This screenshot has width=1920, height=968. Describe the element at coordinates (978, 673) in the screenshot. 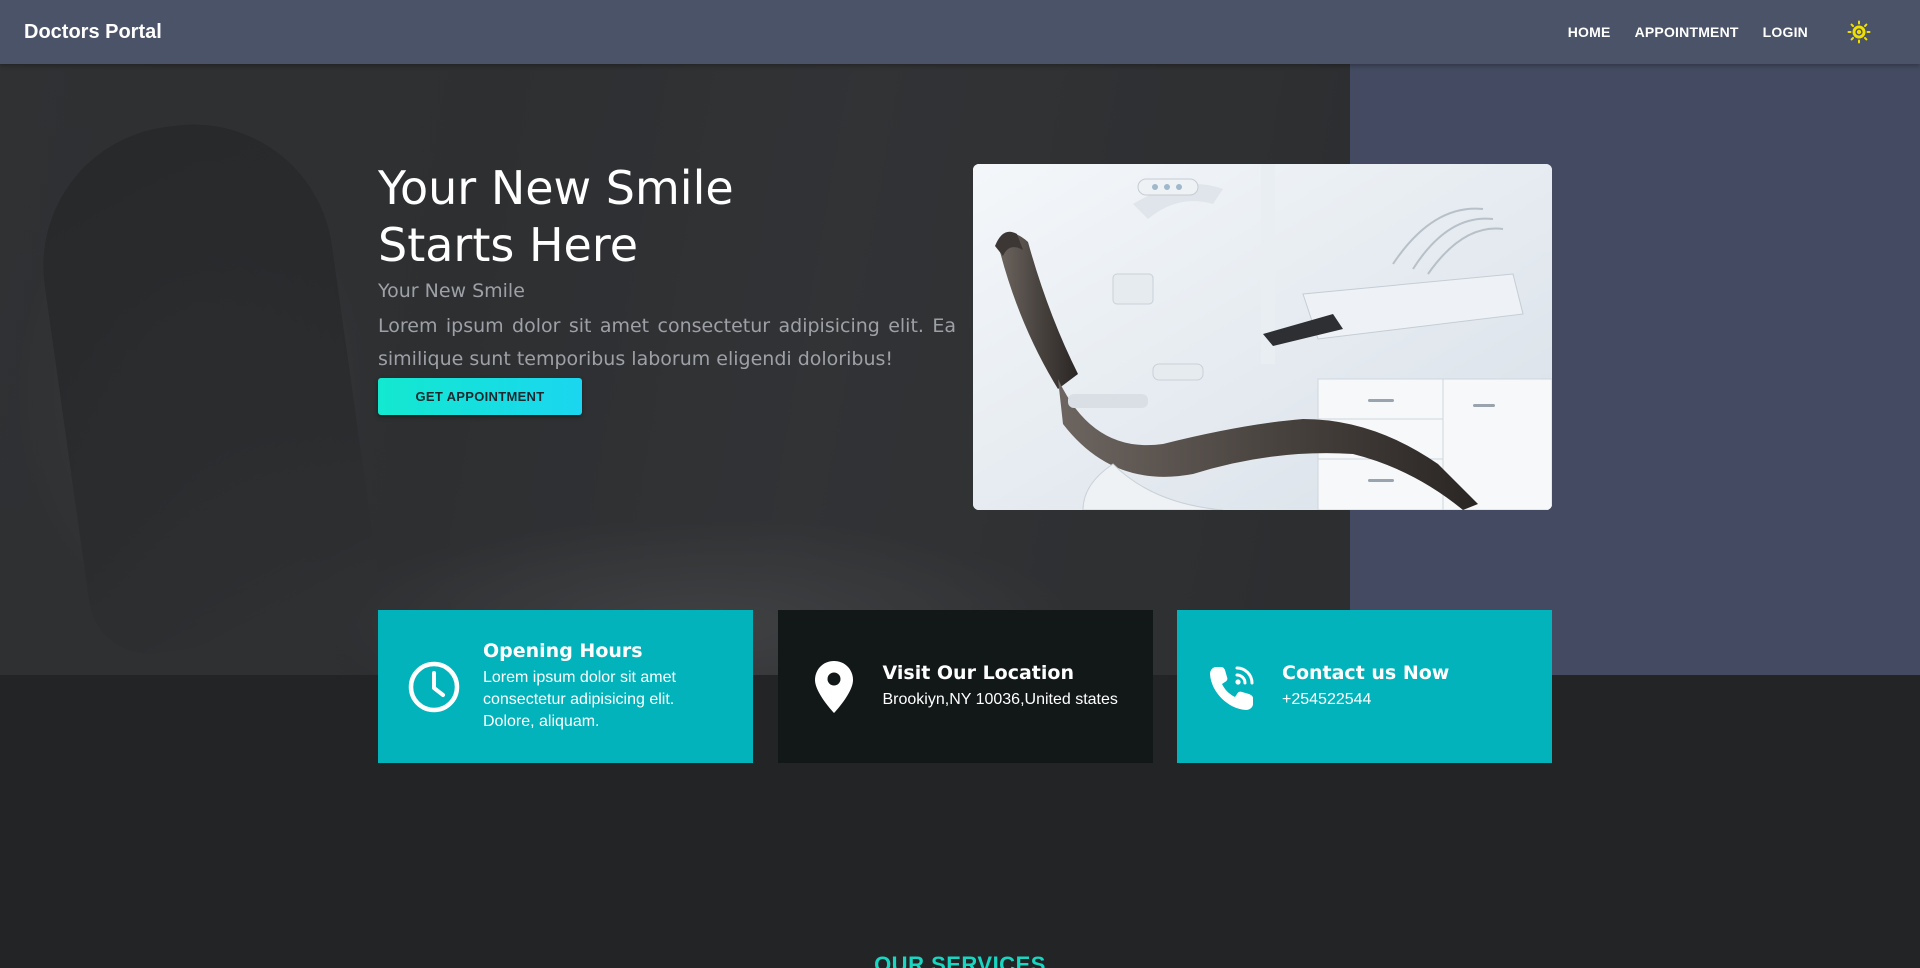

I see `card-title: Visit Our Location` at that location.